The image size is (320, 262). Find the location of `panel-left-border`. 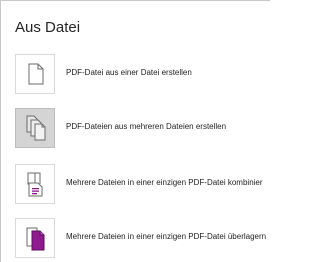

panel-left-border is located at coordinates (0, 131).